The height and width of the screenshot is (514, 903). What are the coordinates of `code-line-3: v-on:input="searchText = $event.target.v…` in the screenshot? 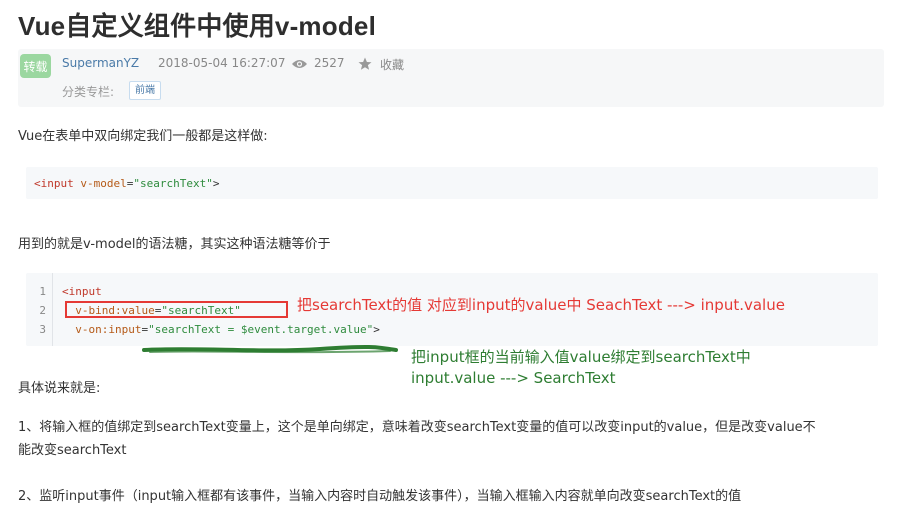 It's located at (221, 329).